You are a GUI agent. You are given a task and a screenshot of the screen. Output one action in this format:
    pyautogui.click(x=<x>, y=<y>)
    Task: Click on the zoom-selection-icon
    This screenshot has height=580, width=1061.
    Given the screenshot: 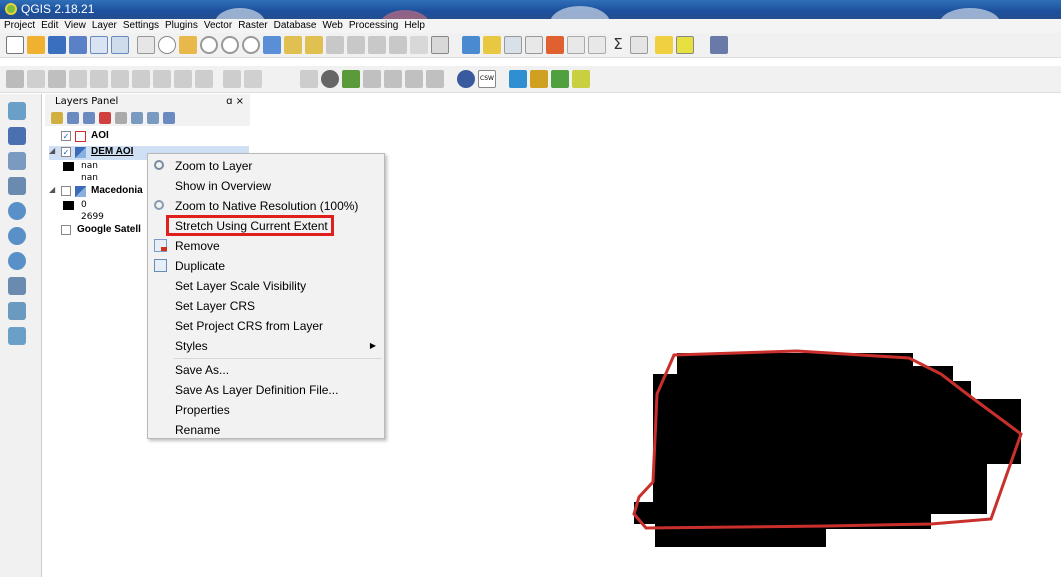 What is the action you would take?
    pyautogui.click(x=293, y=45)
    